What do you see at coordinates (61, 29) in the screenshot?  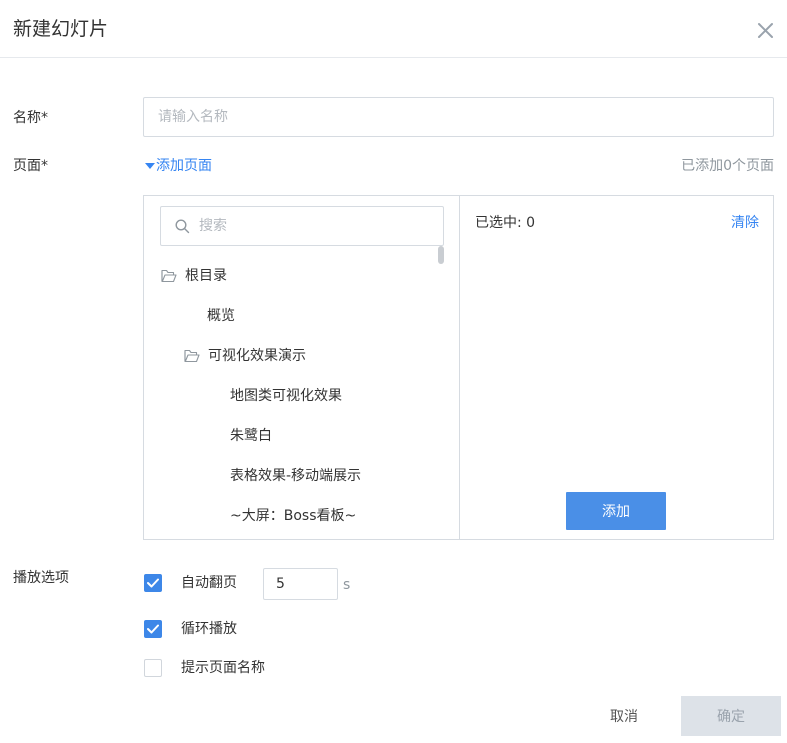 I see `dialog-title: 新建幻灯片` at bounding box center [61, 29].